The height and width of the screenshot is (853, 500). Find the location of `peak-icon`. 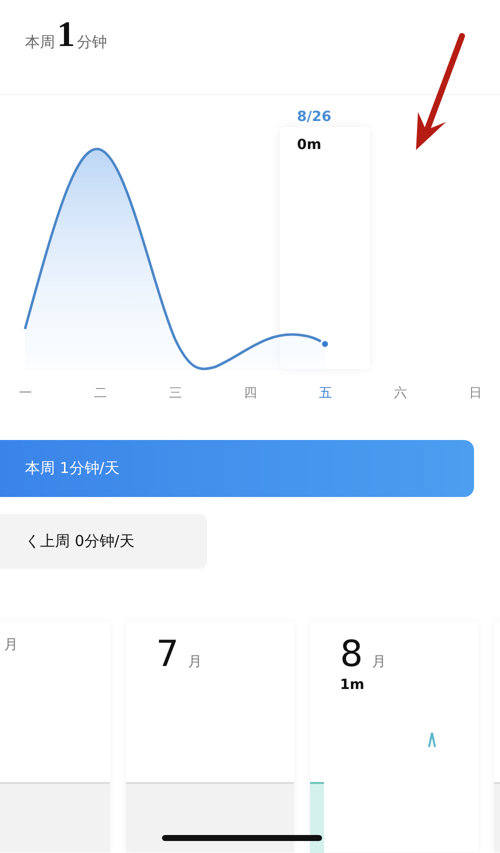

peak-icon is located at coordinates (432, 740).